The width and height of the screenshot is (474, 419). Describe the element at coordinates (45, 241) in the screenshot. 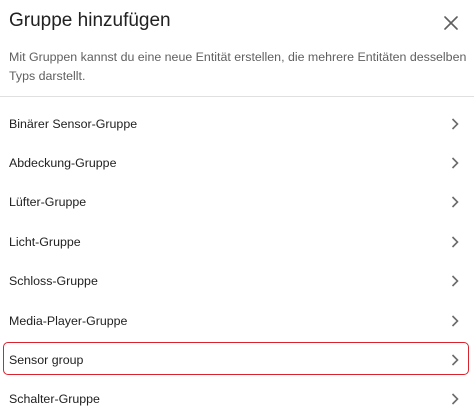

I see `group-item-label: Licht-Gruppe` at that location.